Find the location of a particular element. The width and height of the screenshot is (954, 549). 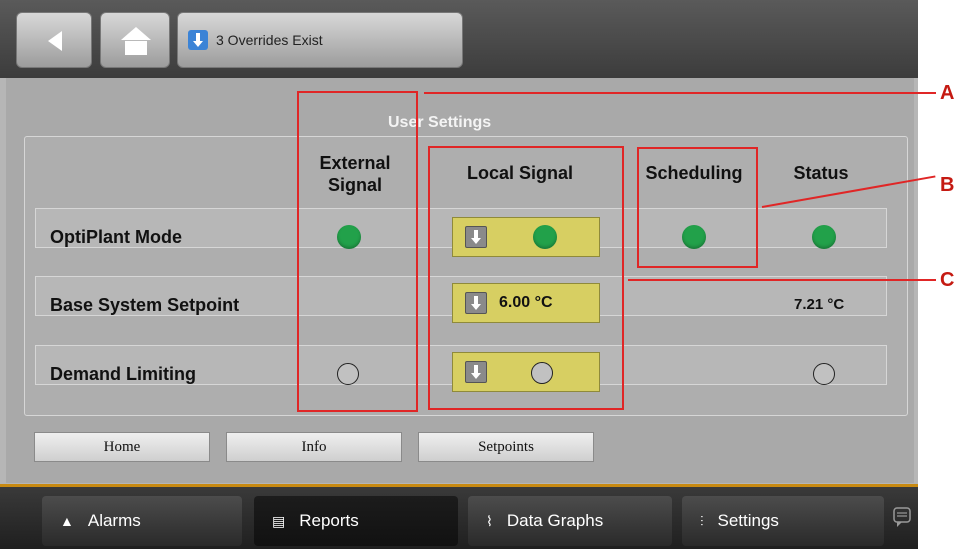

annotation-box-a is located at coordinates (357, 251).